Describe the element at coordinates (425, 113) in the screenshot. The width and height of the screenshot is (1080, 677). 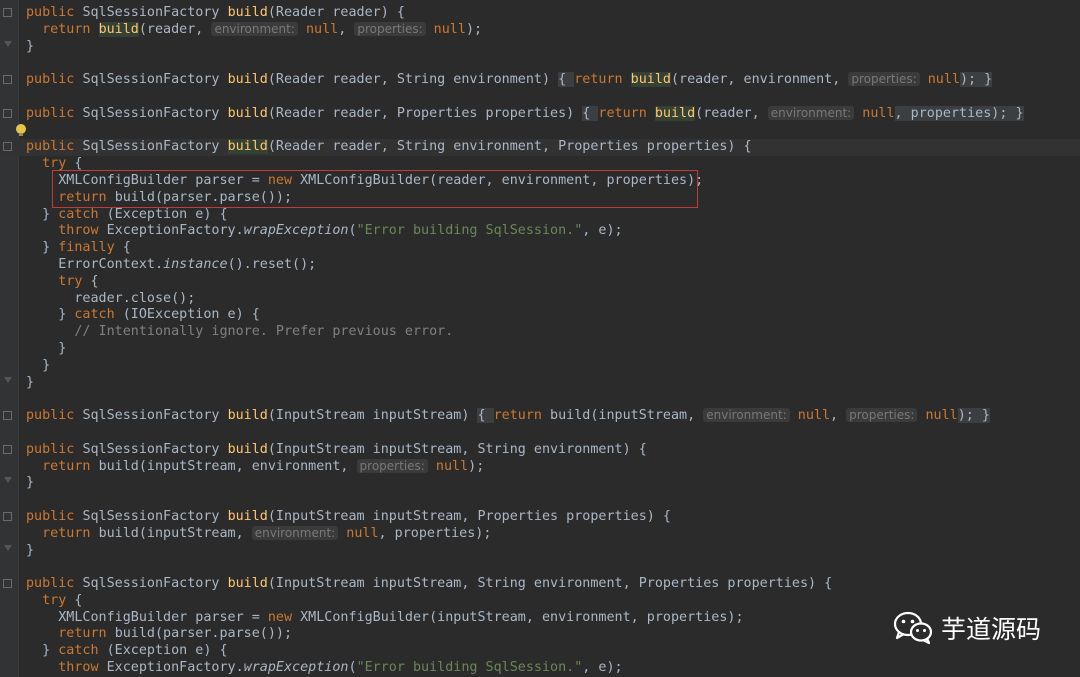
I see `code-token: (Reader reader, Properties properties)` at that location.